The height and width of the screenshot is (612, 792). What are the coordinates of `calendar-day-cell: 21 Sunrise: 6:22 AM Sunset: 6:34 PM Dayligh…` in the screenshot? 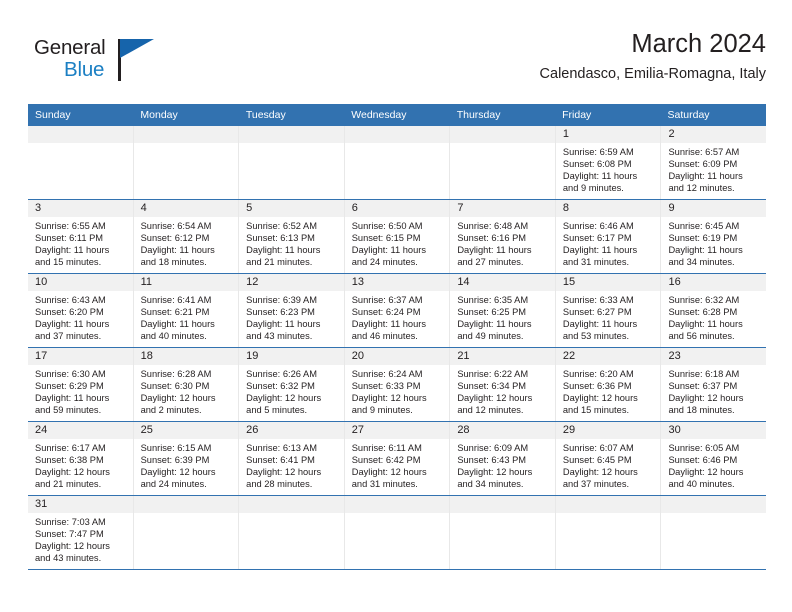 It's located at (503, 384).